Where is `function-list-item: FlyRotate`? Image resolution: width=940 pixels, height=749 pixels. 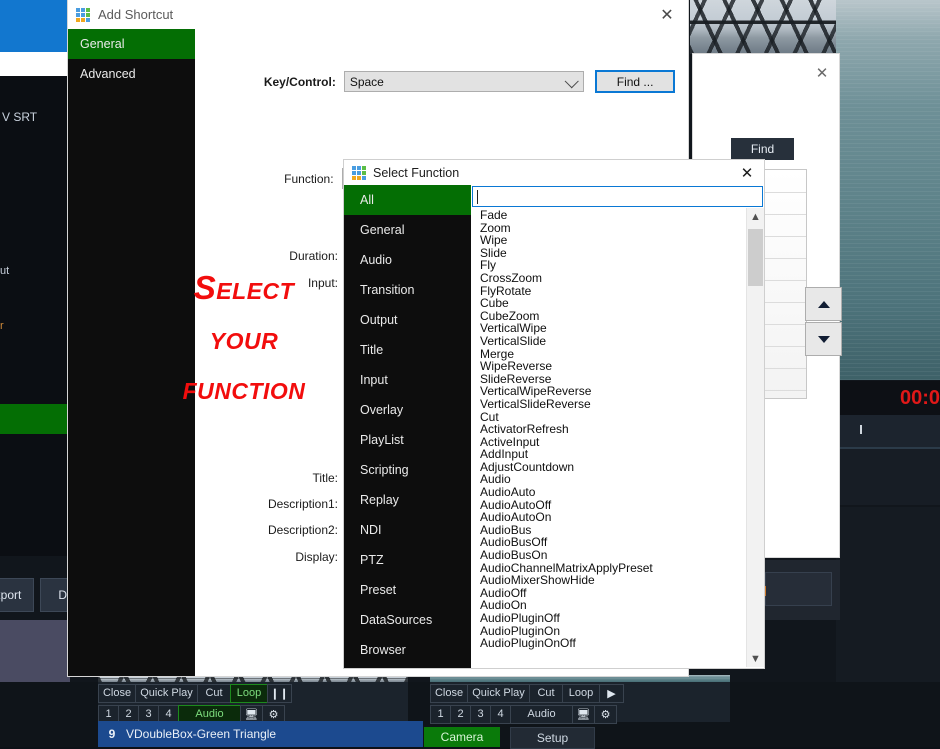
function-list-item: FlyRotate is located at coordinates (617, 291).